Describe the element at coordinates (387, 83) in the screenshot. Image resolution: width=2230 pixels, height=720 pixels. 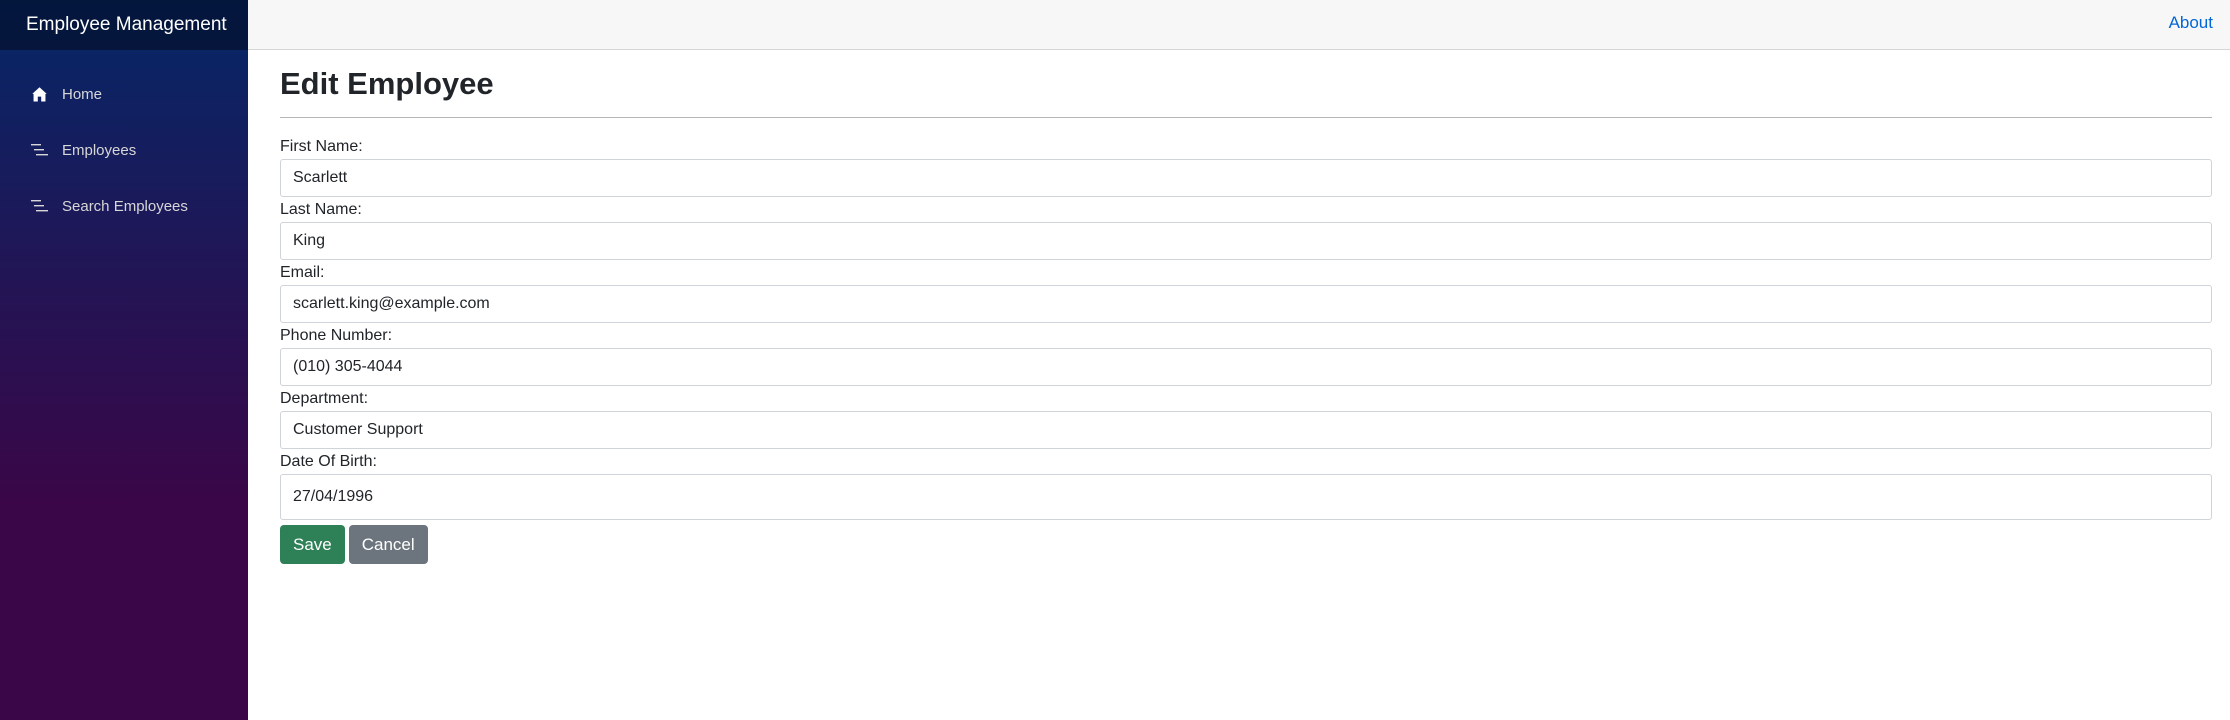
I see `page-title: Edit Employee` at that location.